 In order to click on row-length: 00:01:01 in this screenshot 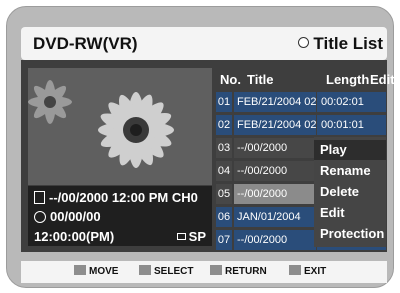, I will do `click(351, 125)`.